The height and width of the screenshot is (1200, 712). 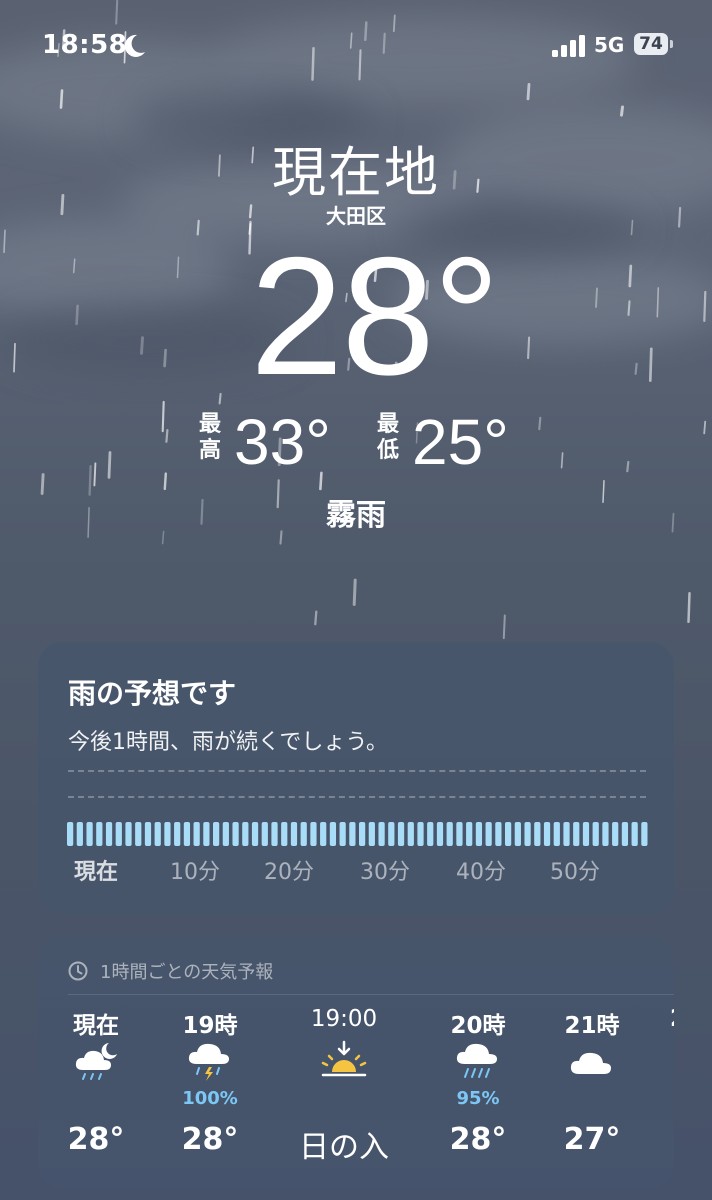 What do you see at coordinates (152, 693) in the screenshot?
I see `precipitation-title: 雨の予想です` at bounding box center [152, 693].